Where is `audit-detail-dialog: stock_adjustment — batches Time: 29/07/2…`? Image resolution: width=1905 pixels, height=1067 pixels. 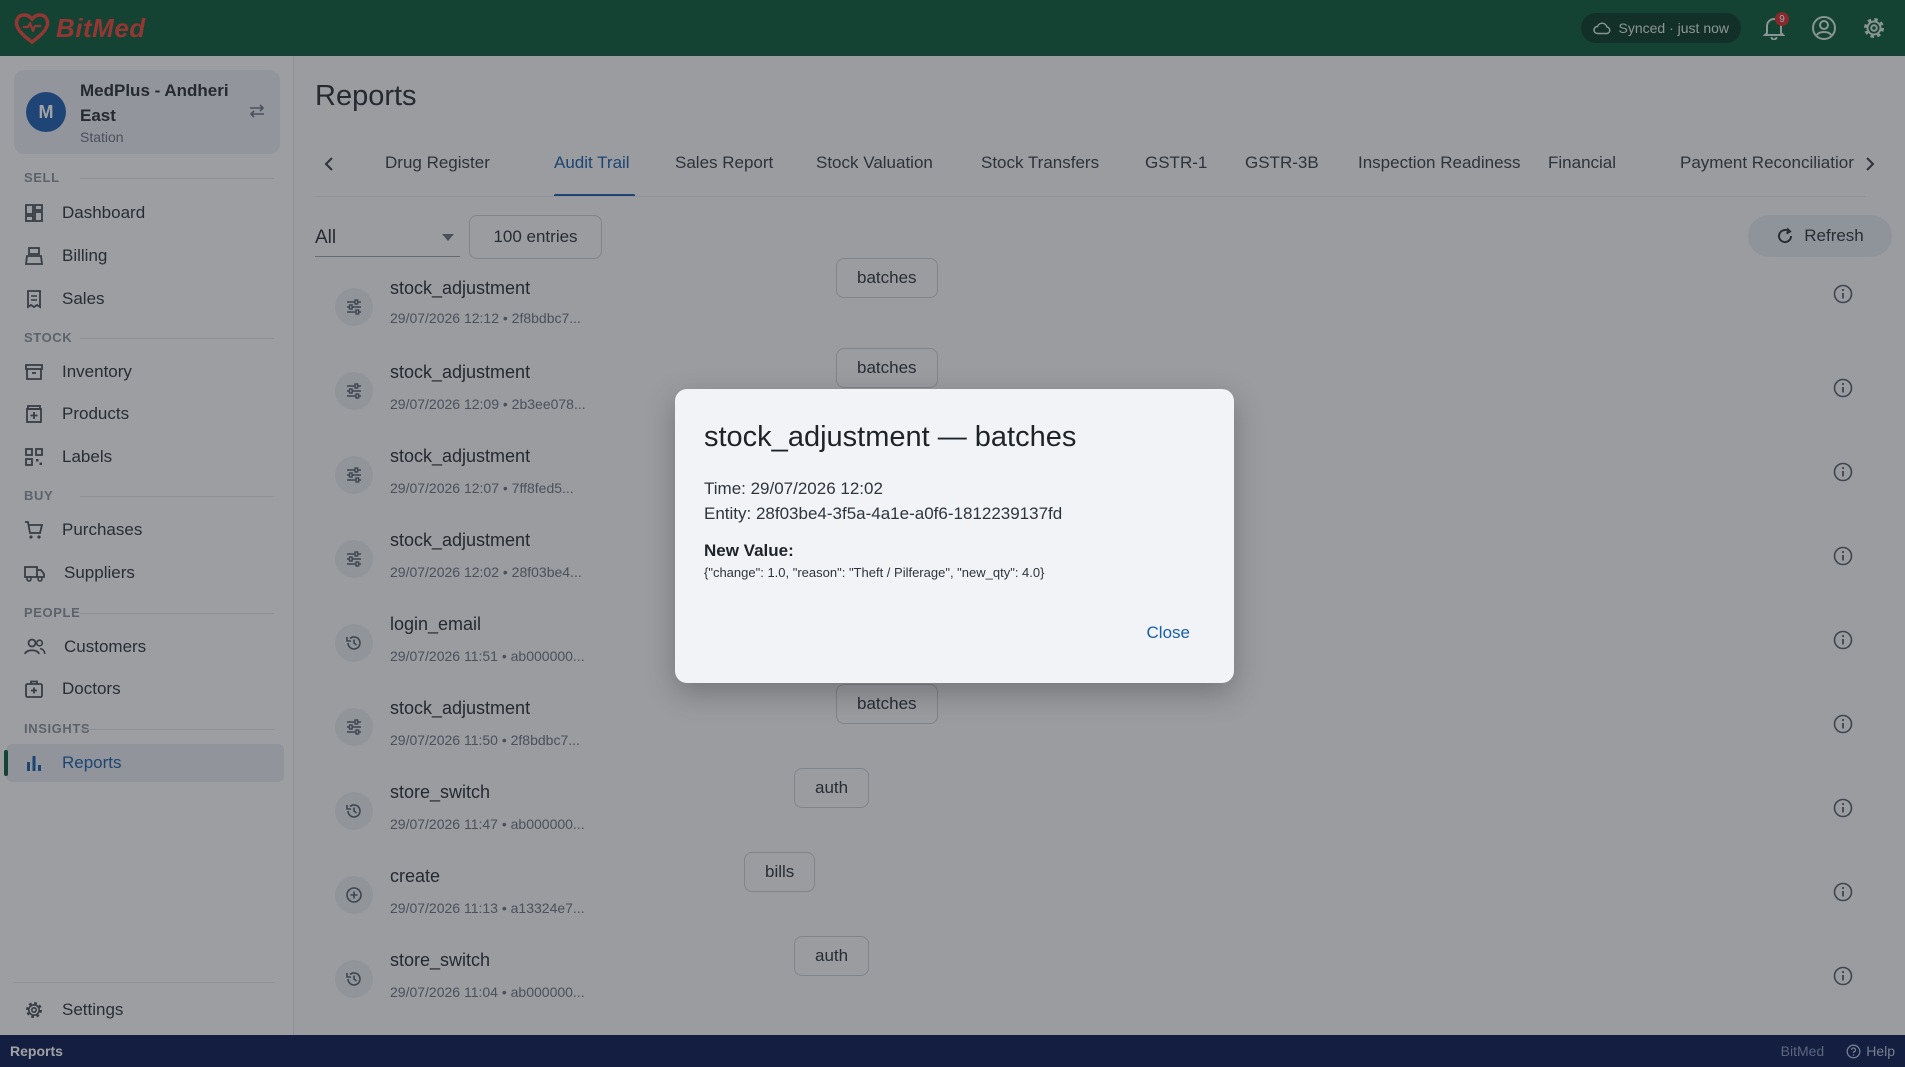
audit-detail-dialog: stock_adjustment — batches Time: 29/07/2… is located at coordinates (954, 536).